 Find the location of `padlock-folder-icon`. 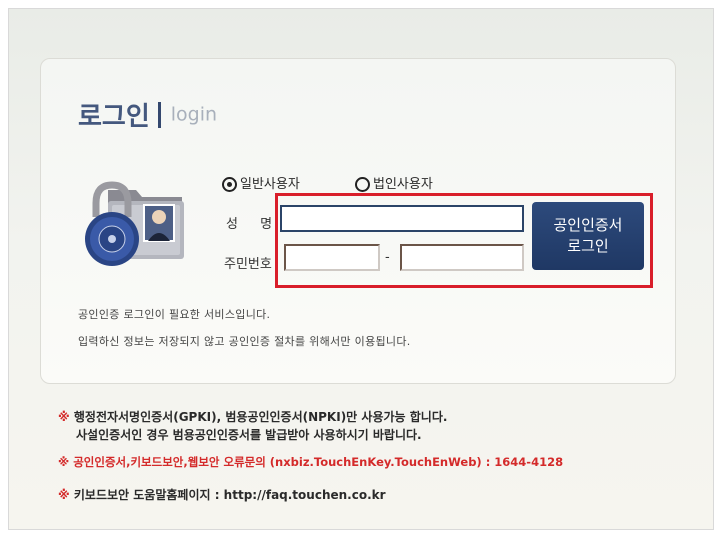

padlock-folder-icon is located at coordinates (134, 223).